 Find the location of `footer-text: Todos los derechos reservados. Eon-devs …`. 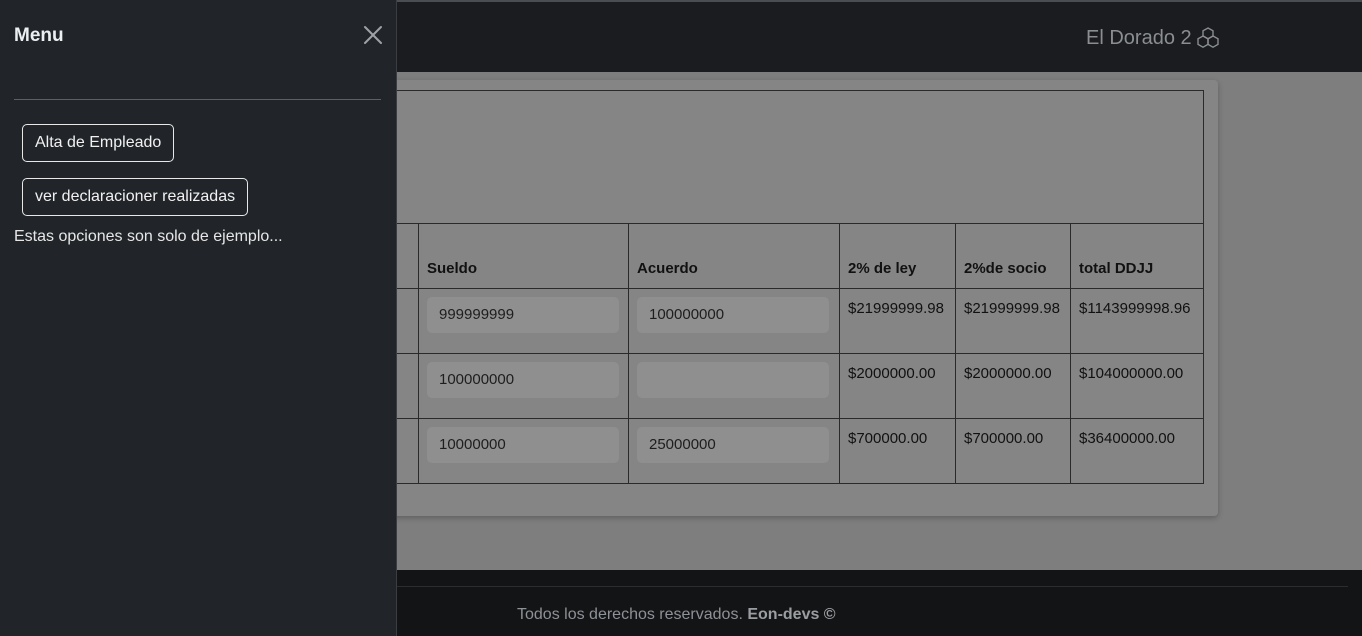

footer-text: Todos los derechos reservados. Eon-devs … is located at coordinates (676, 614).